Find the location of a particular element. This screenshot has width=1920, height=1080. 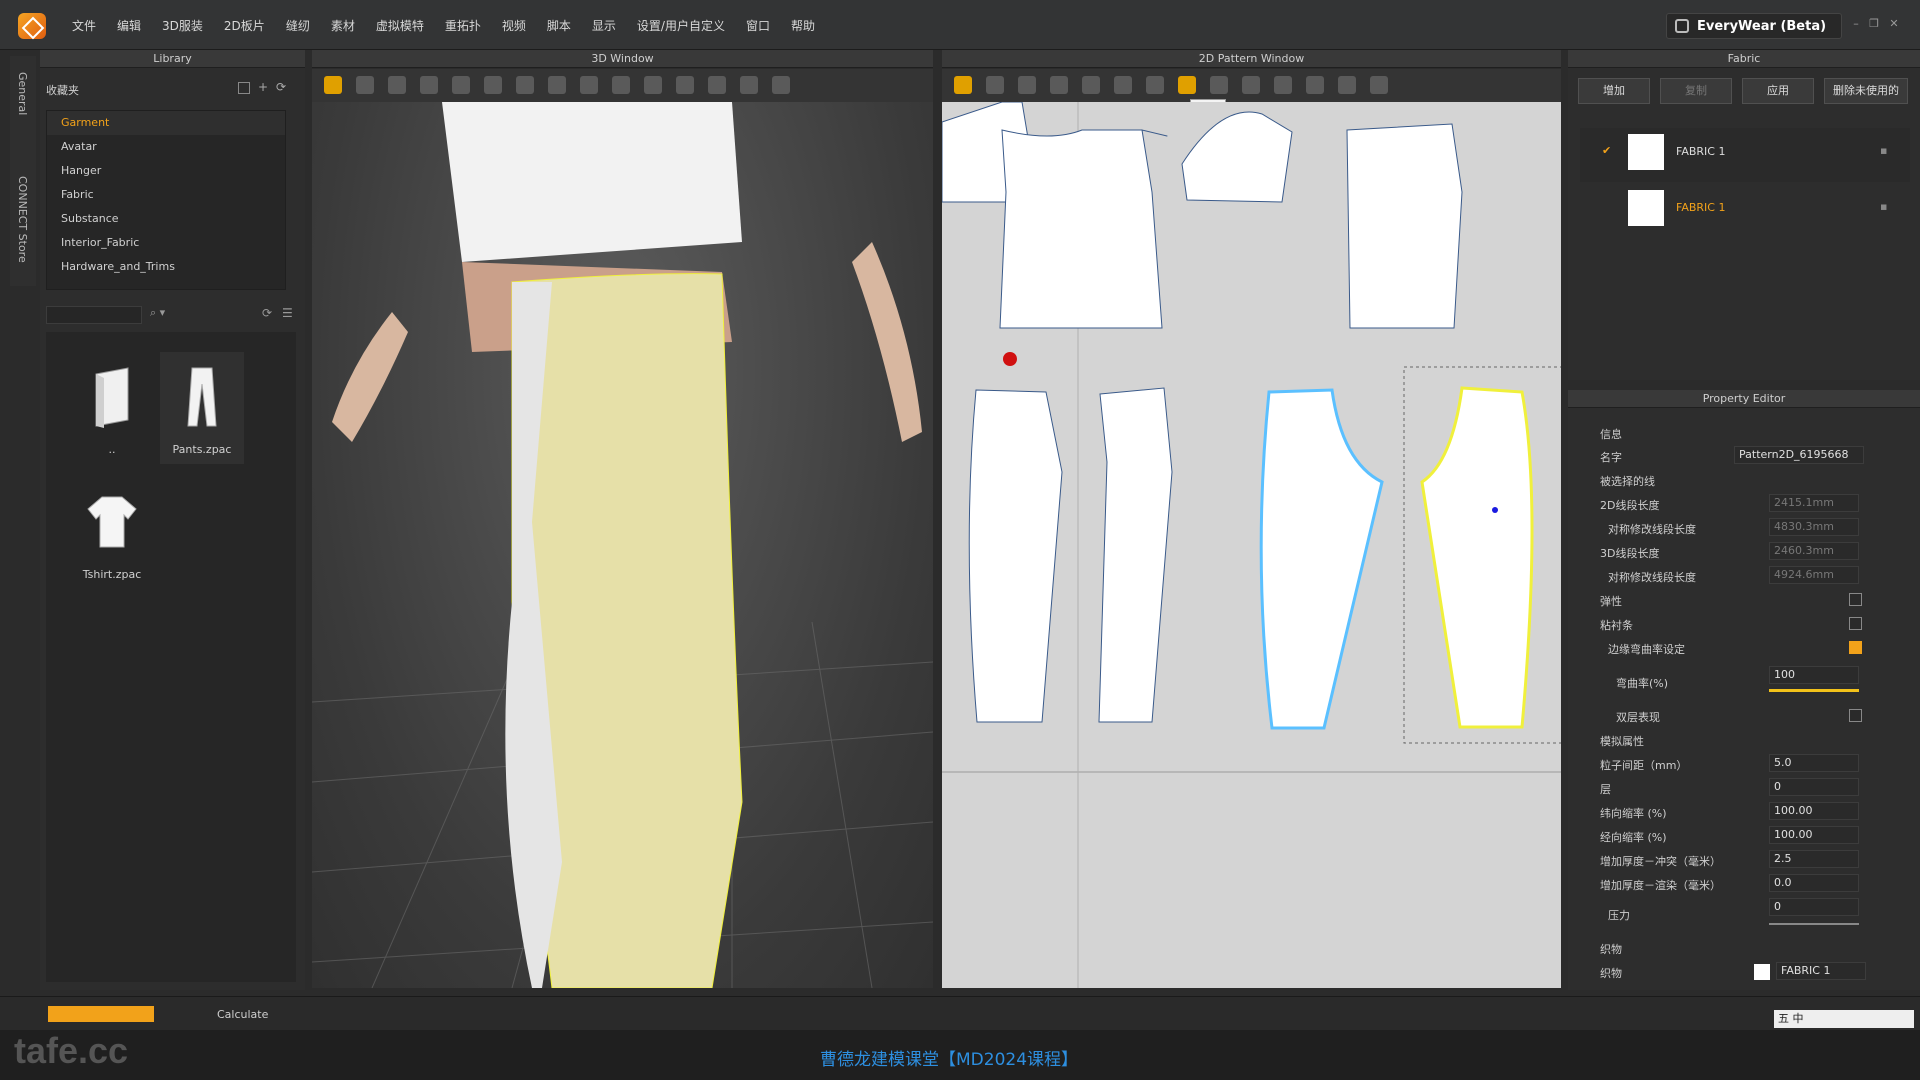

workspace-selector: EveryWear (Beta) is located at coordinates (1754, 26).